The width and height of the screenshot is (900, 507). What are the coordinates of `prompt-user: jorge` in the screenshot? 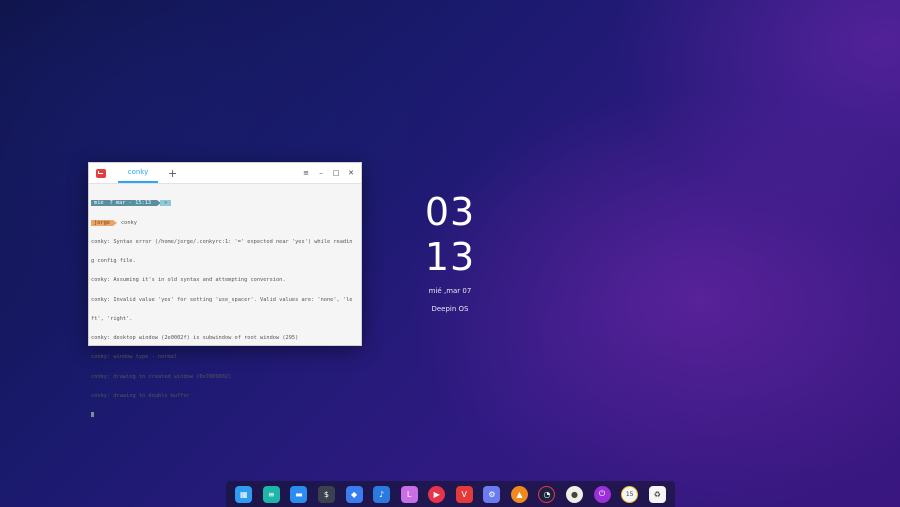 It's located at (102, 223).